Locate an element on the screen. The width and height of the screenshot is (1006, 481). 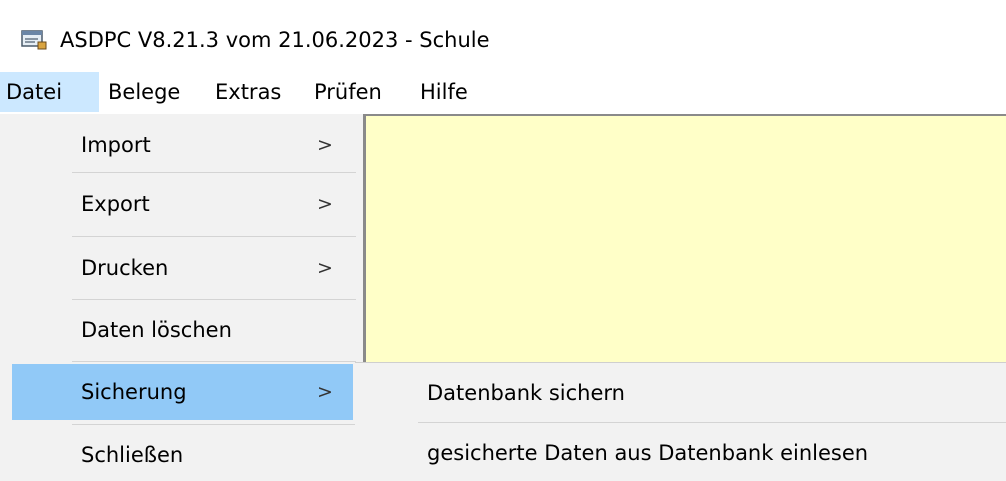
title-bar: ASDPC V8.21.3 vom 21.06.2023 - Schule is located at coordinates (503, 36).